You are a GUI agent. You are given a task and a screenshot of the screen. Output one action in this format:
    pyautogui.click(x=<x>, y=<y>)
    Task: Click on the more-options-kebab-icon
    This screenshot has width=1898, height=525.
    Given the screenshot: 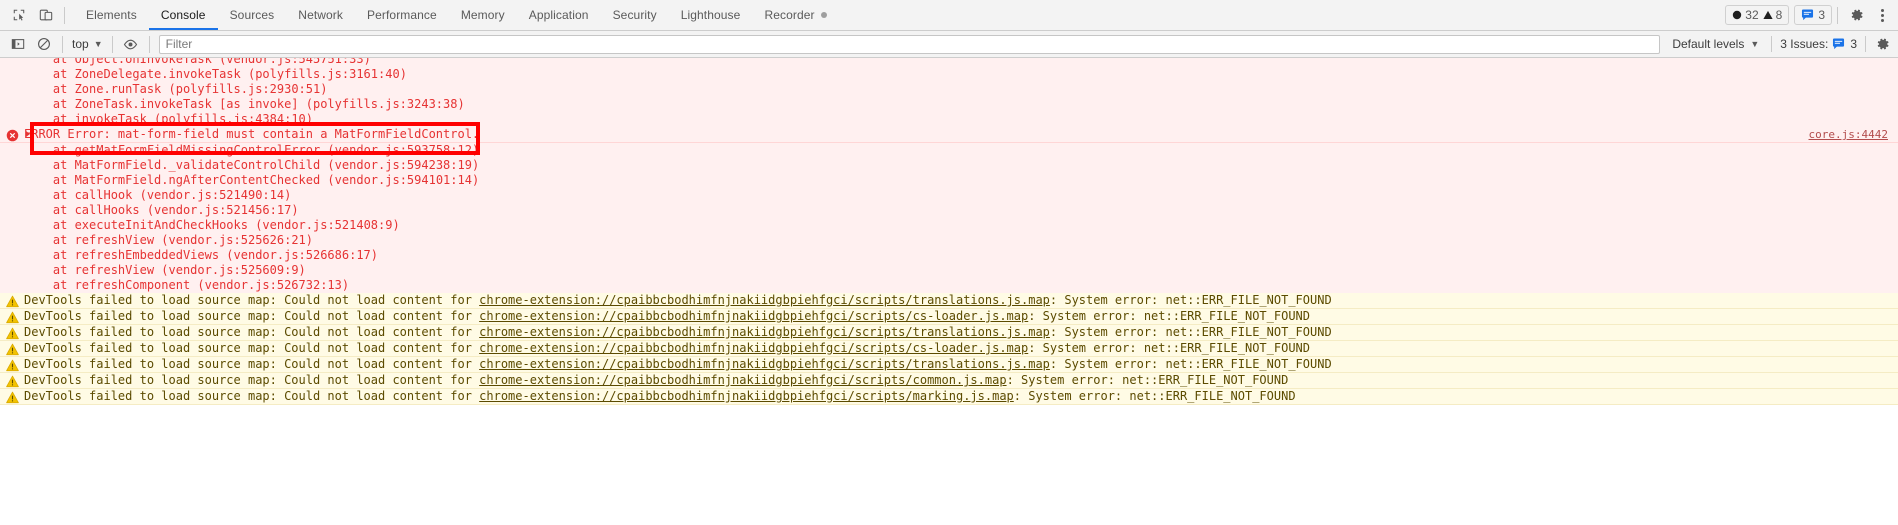 What is the action you would take?
    pyautogui.click(x=1882, y=15)
    